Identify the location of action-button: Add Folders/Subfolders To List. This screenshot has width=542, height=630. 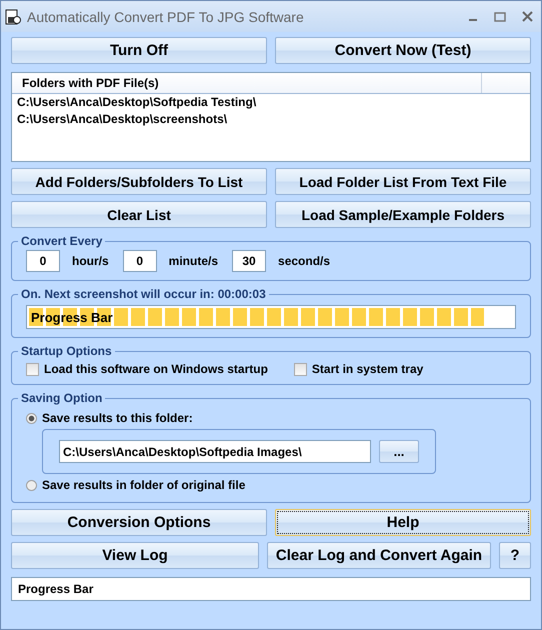
(139, 181).